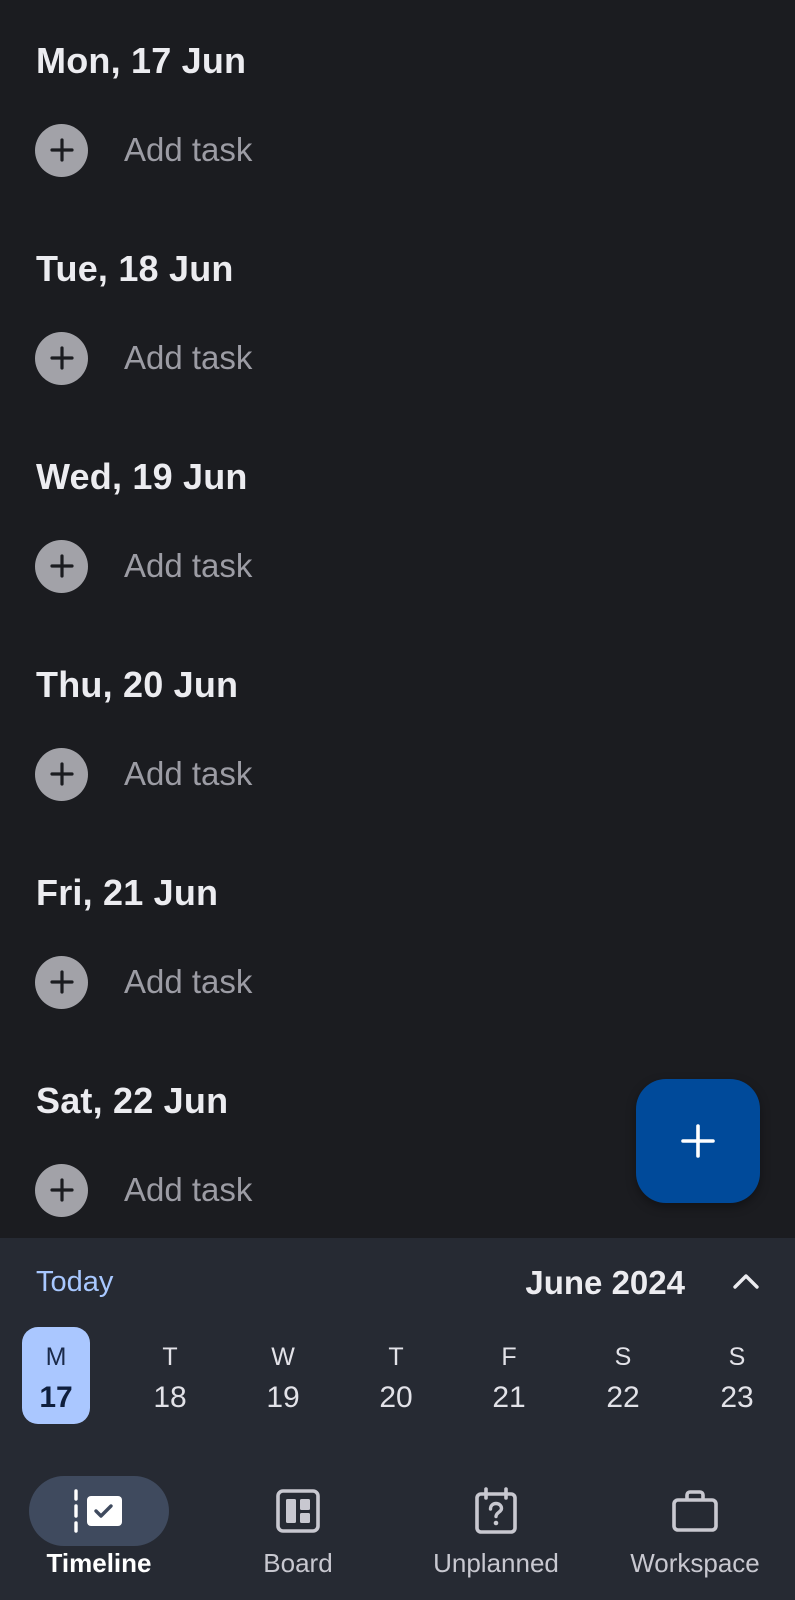 This screenshot has height=1600, width=795. I want to click on day-section: Mon, 17 Jun Add task, so click(397, 104).